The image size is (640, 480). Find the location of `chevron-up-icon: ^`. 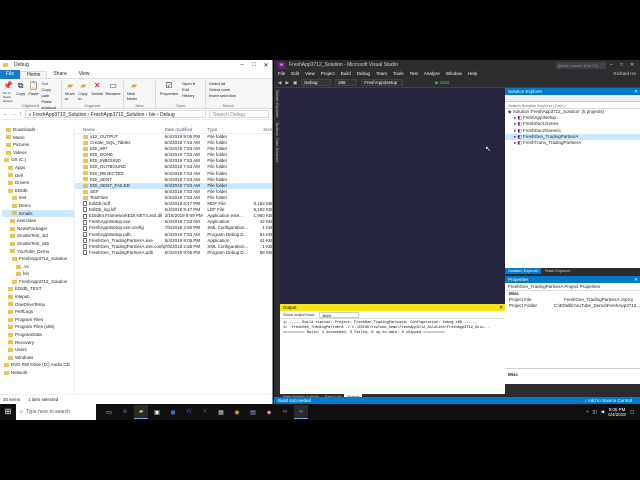

chevron-up-icon: ^ is located at coordinates (587, 412).